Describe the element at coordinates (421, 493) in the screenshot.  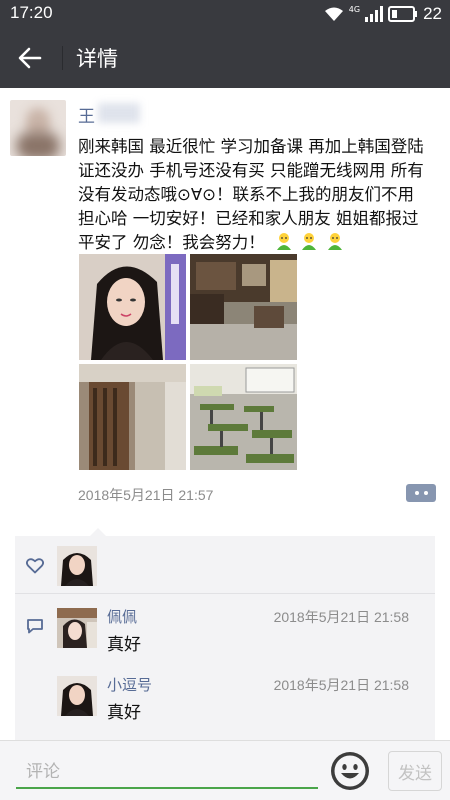
I see `more-actions-button` at that location.